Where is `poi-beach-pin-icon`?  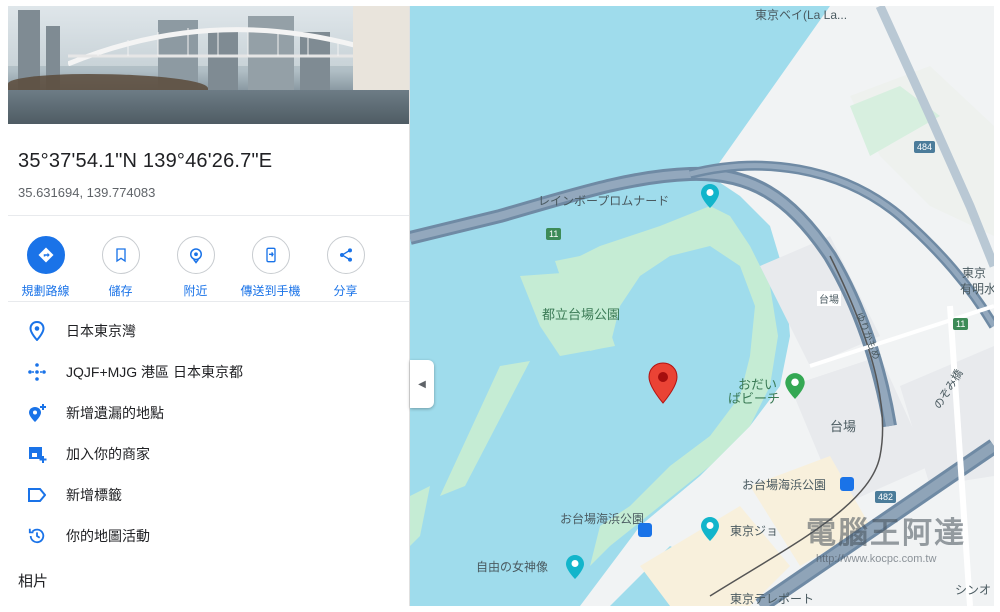
poi-beach-pin-icon is located at coordinates (795, 386).